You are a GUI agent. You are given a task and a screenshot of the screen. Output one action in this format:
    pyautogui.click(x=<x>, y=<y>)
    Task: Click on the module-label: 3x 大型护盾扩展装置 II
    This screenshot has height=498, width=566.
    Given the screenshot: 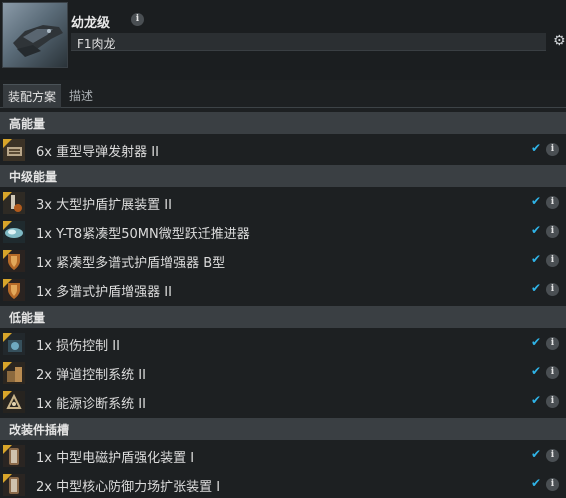 What is the action you would take?
    pyautogui.click(x=104, y=205)
    